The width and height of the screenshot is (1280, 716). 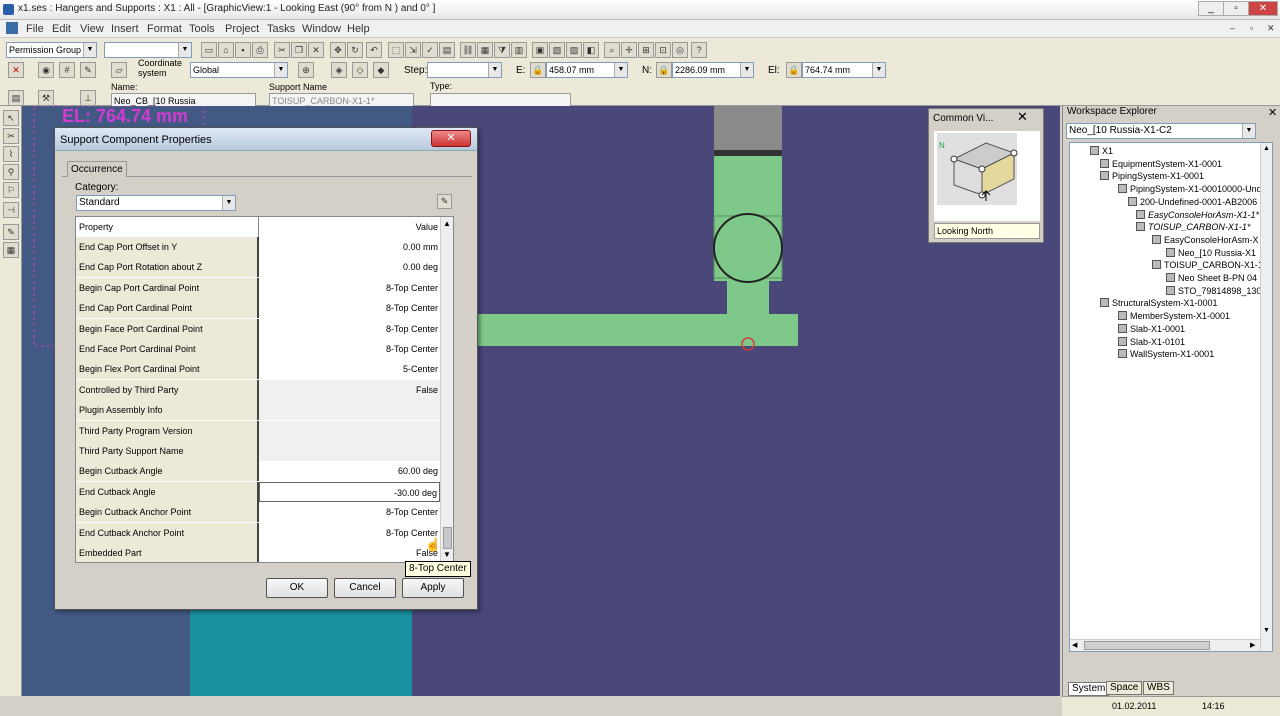 What do you see at coordinates (51, 50) in the screenshot?
I see `permission-group-select: Permission Group ▼` at bounding box center [51, 50].